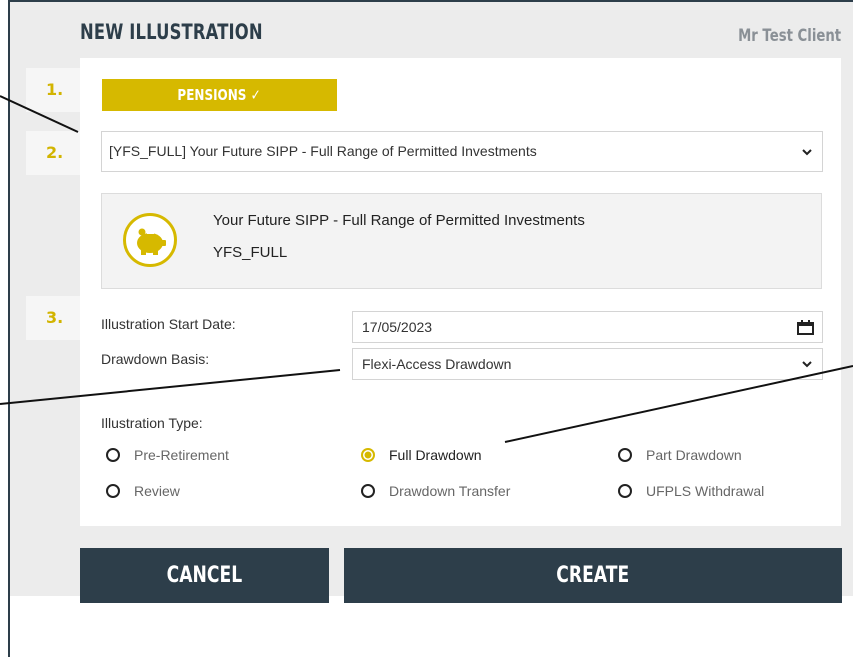 This screenshot has height=657, width=853. What do you see at coordinates (170, 387) in the screenshot?
I see `annotation-line-drawdown-basis` at bounding box center [170, 387].